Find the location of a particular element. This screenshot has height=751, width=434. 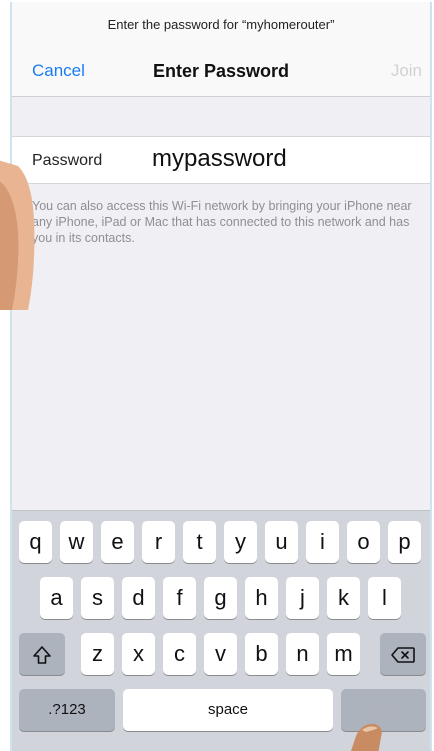

key-r: r is located at coordinates (158, 542).